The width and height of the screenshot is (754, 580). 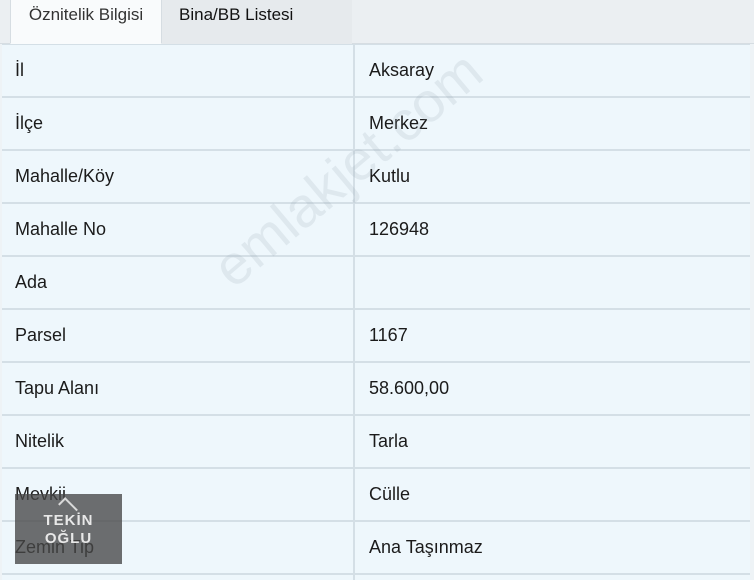 I want to click on agency-logo: TEKİN OĞLU, so click(x=68, y=529).